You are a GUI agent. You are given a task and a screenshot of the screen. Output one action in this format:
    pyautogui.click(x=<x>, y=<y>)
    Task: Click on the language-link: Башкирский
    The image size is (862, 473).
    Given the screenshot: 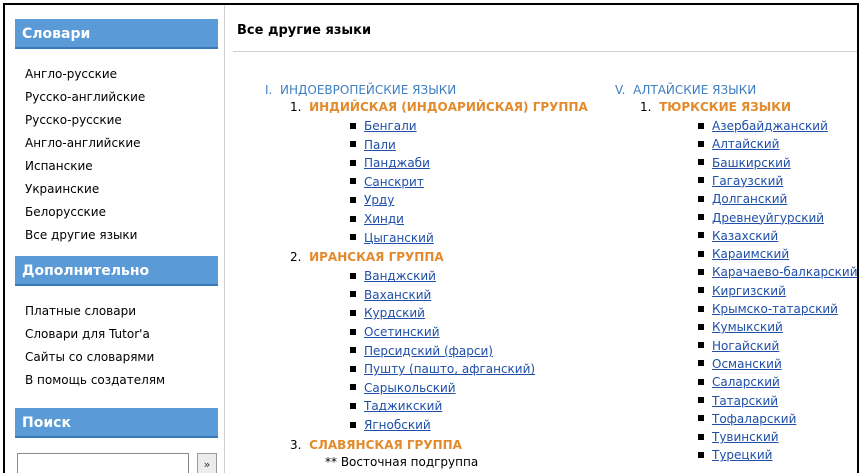 What is the action you would take?
    pyautogui.click(x=751, y=163)
    